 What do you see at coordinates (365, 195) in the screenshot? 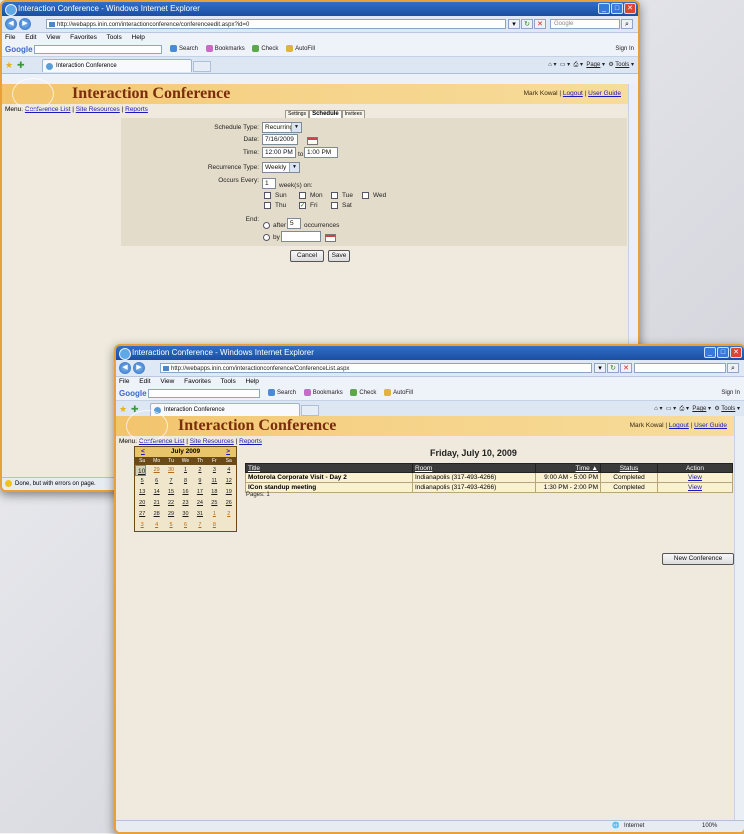
I see `checkbox-wed` at bounding box center [365, 195].